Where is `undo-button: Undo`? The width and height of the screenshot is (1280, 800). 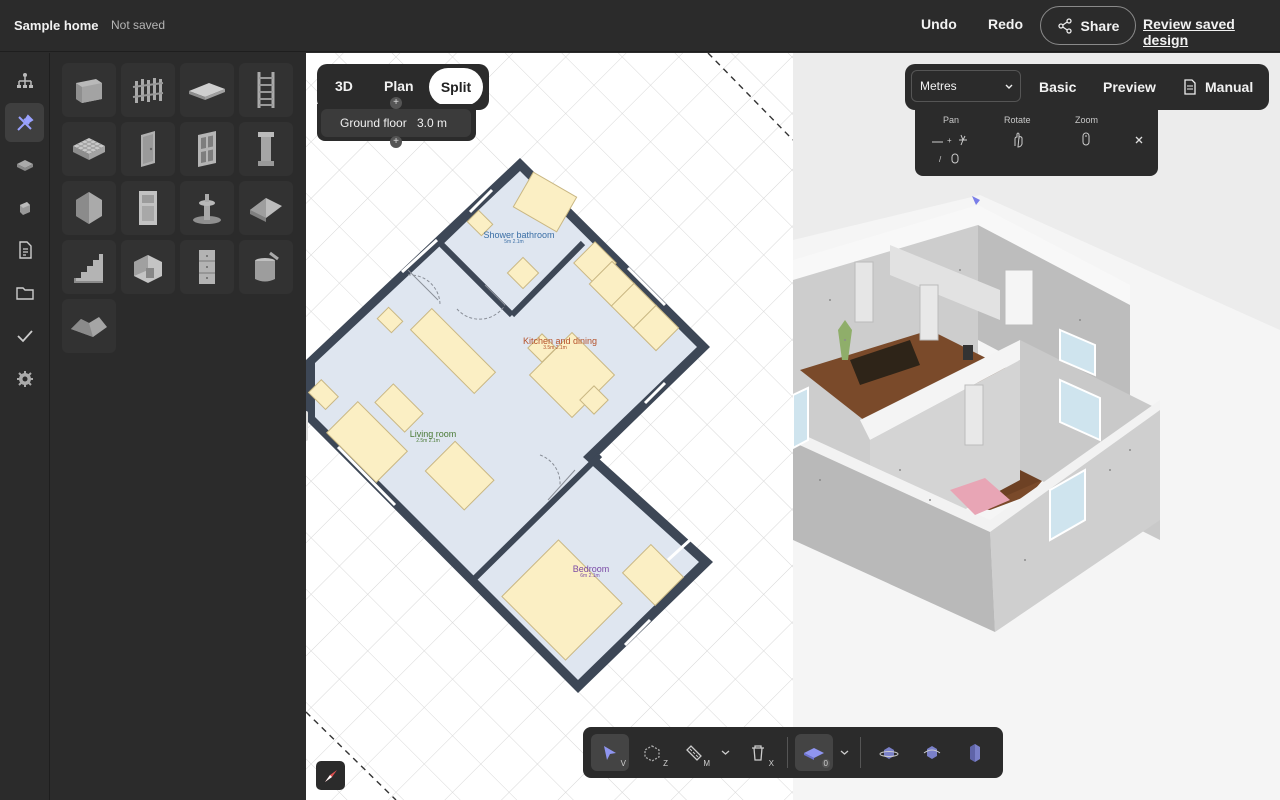
undo-button: Undo is located at coordinates (939, 24).